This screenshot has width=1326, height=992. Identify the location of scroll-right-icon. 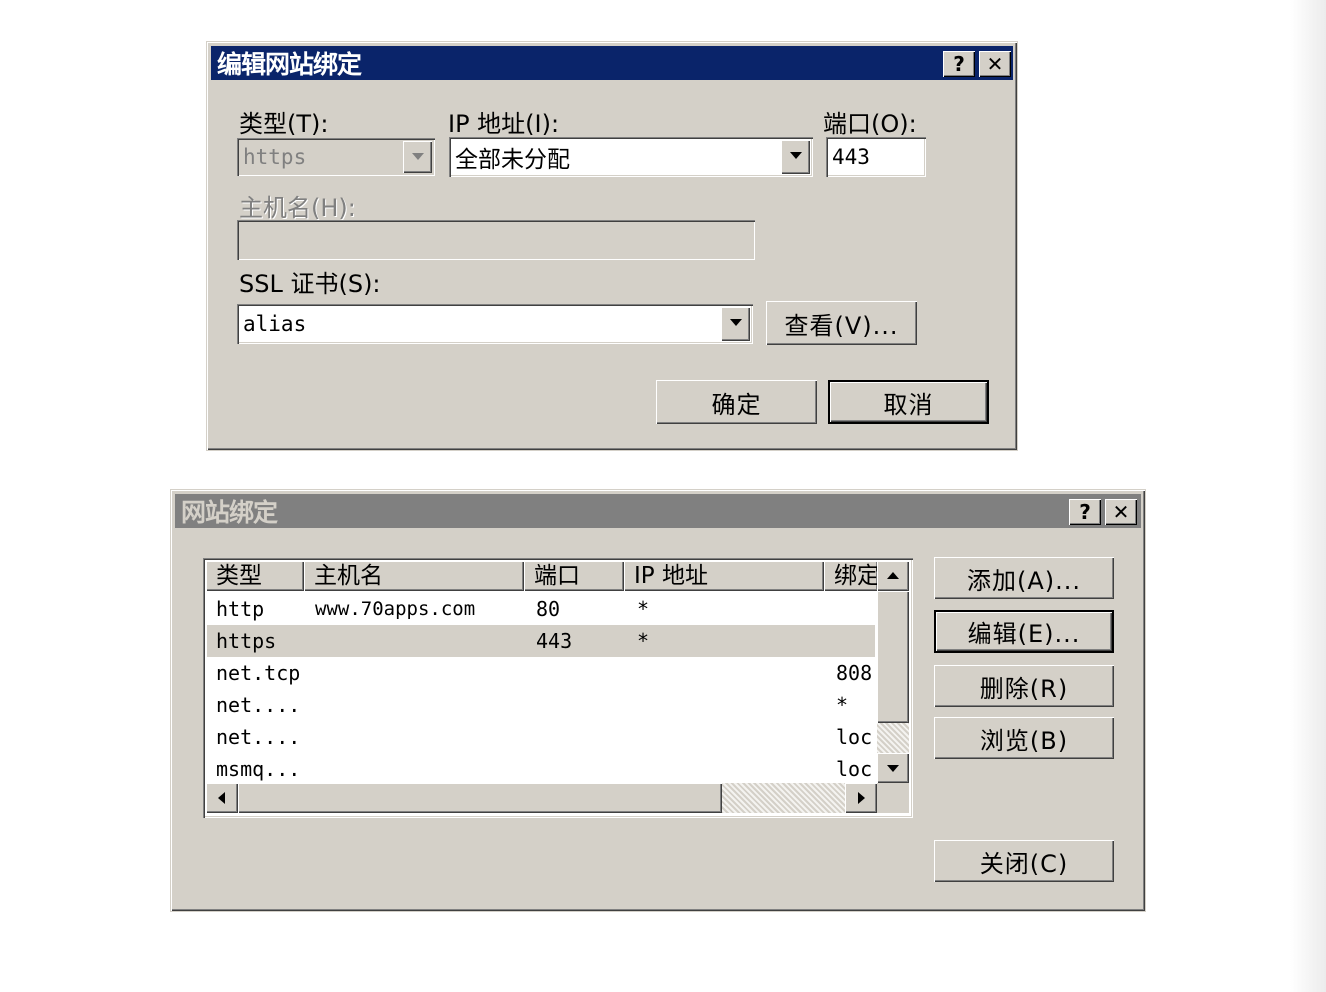
(861, 798).